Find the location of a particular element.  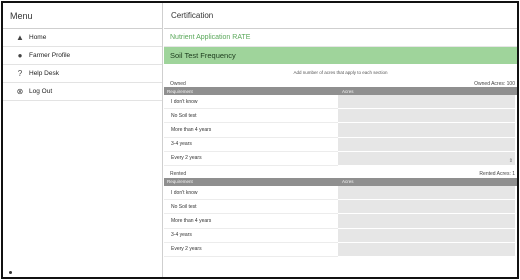

status-dot is located at coordinates (10, 272).